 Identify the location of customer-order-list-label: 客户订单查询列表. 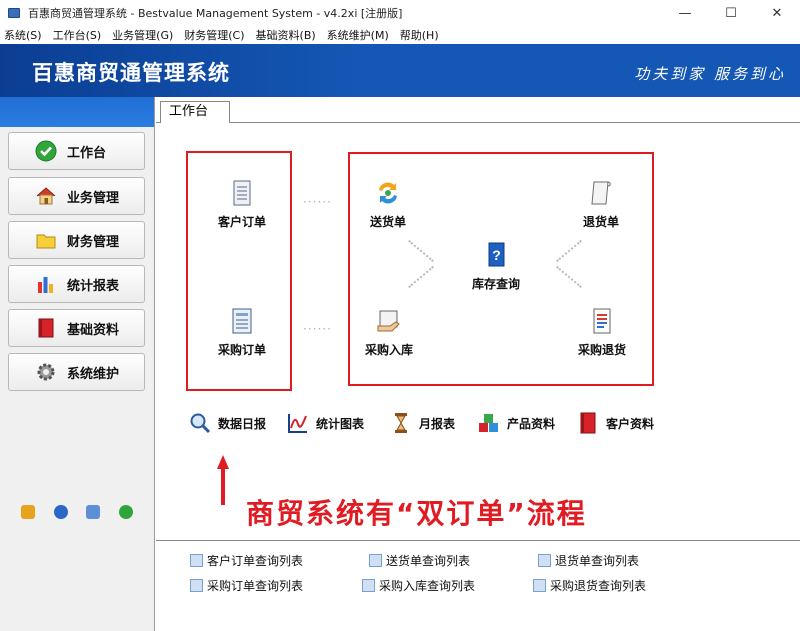
(255, 561).